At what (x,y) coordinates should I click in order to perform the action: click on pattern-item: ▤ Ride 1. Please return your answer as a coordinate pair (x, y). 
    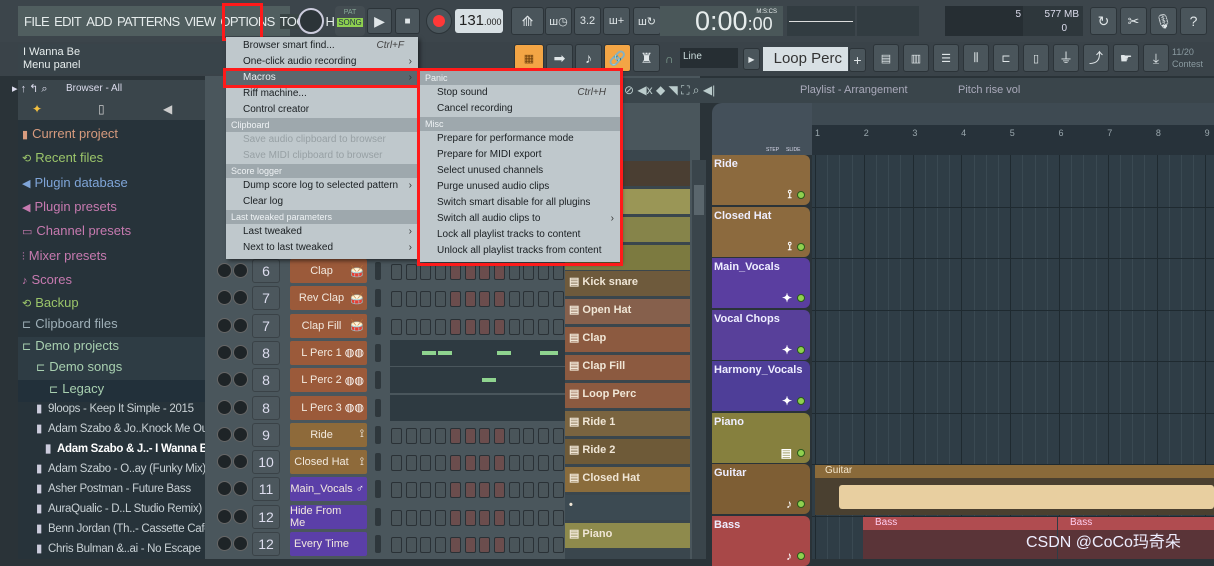
    Looking at the image, I should click on (627, 423).